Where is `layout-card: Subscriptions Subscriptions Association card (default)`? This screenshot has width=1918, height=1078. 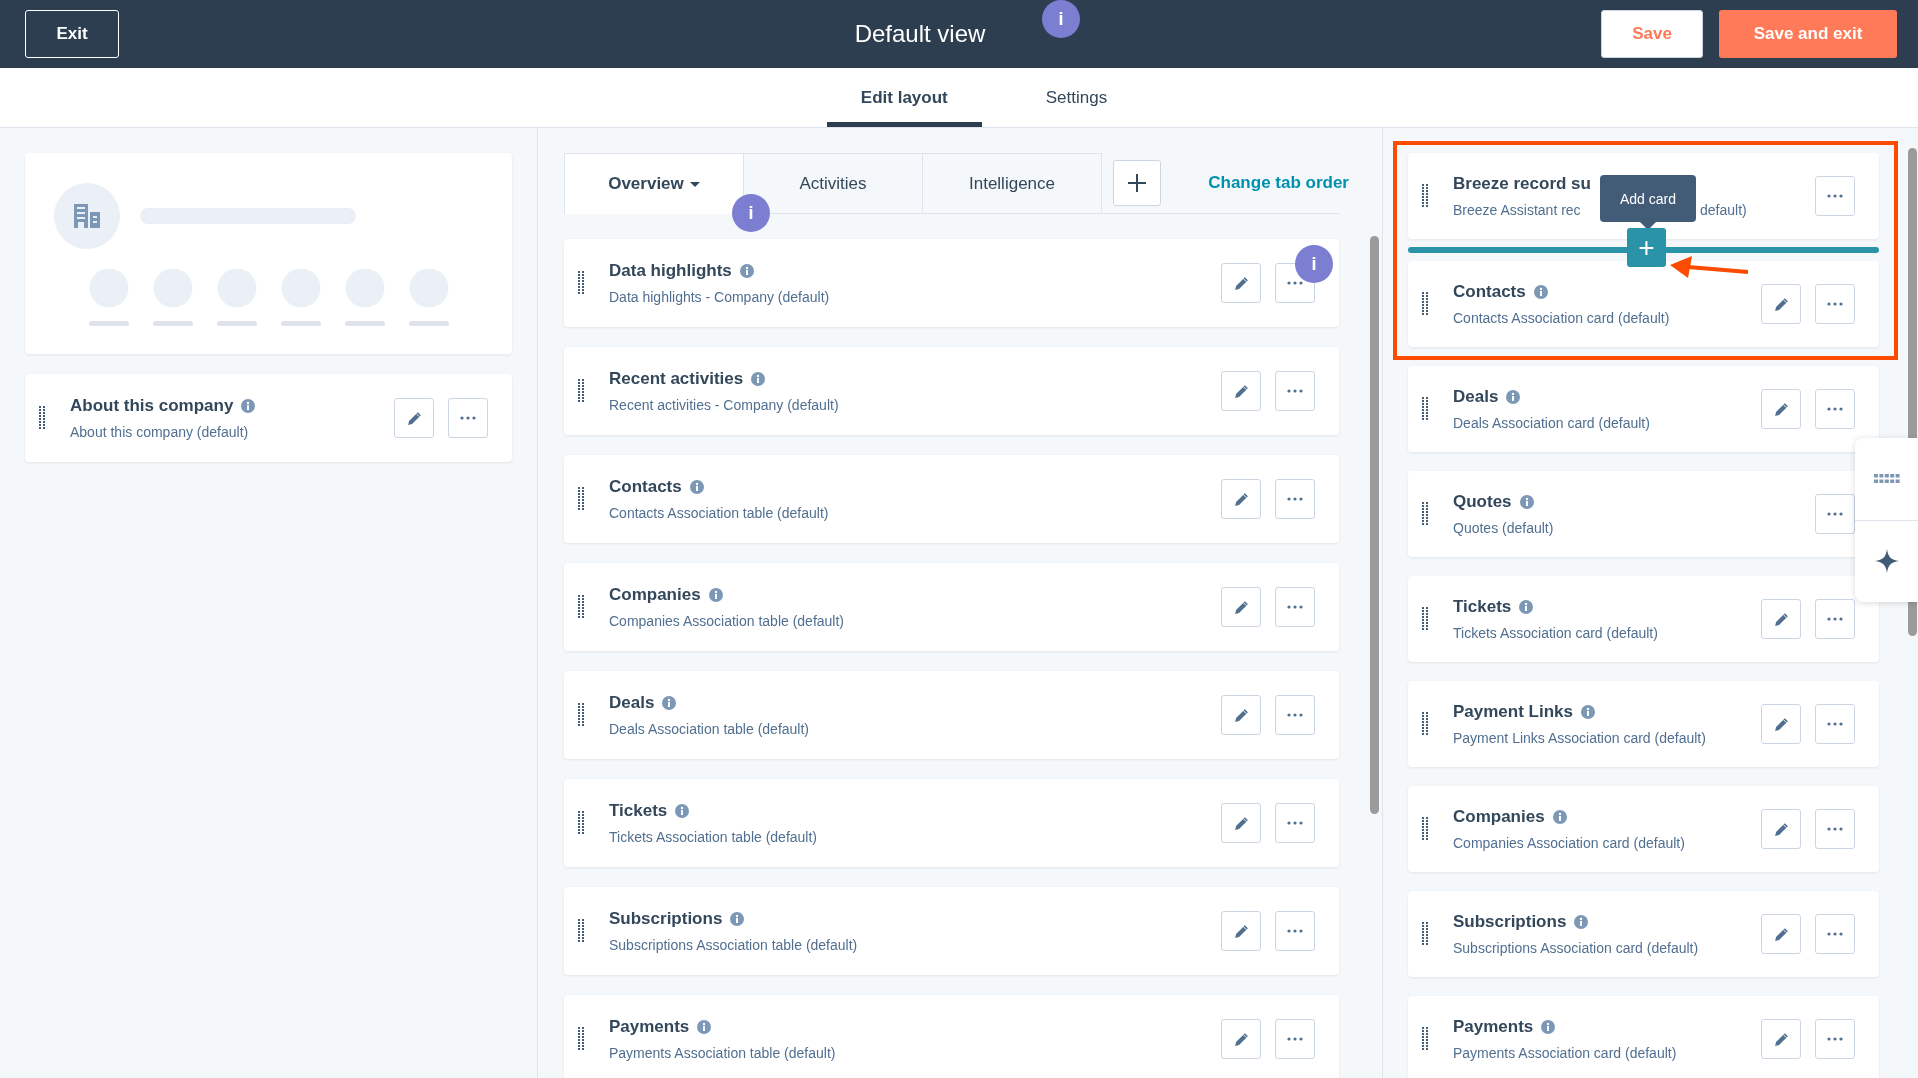
layout-card: Subscriptions Subscriptions Association card (default) is located at coordinates (1643, 934).